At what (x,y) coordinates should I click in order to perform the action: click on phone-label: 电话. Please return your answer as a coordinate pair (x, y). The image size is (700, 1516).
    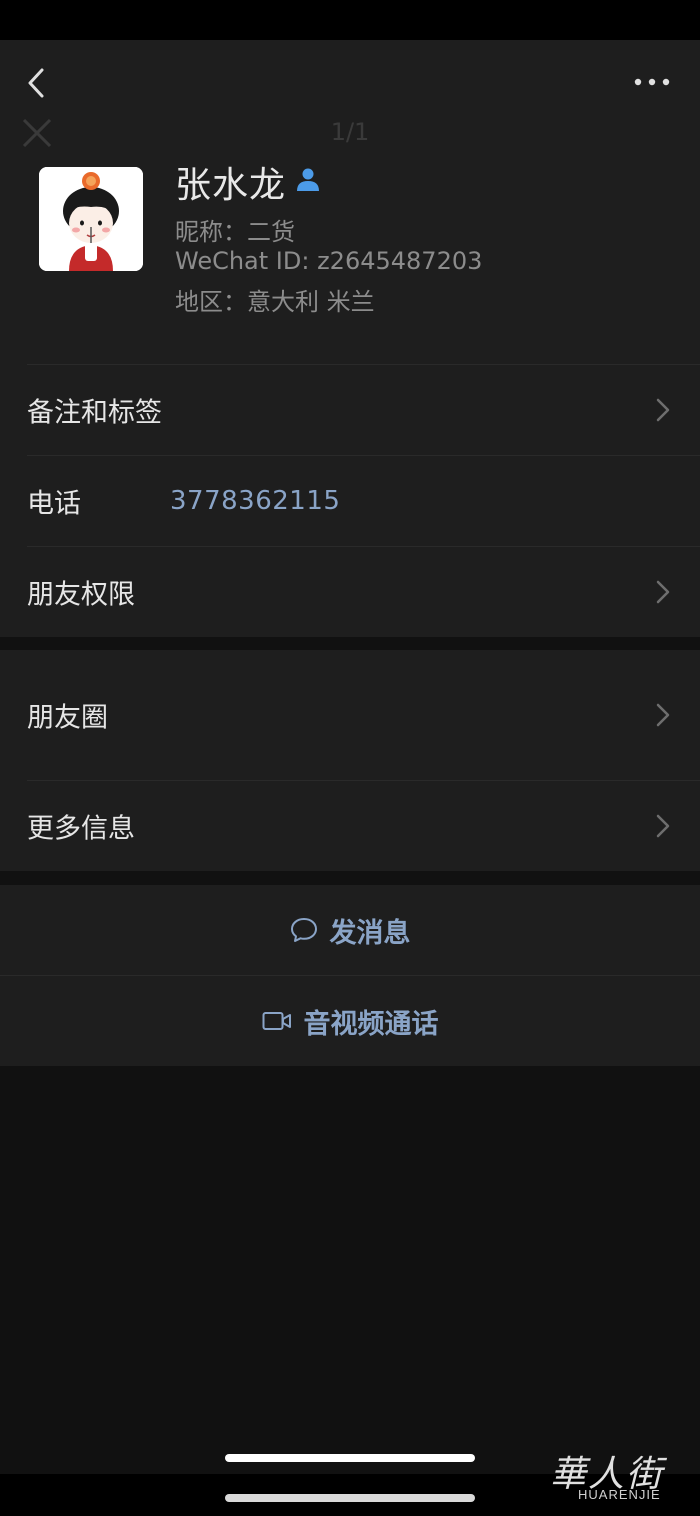
    Looking at the image, I should click on (54, 504).